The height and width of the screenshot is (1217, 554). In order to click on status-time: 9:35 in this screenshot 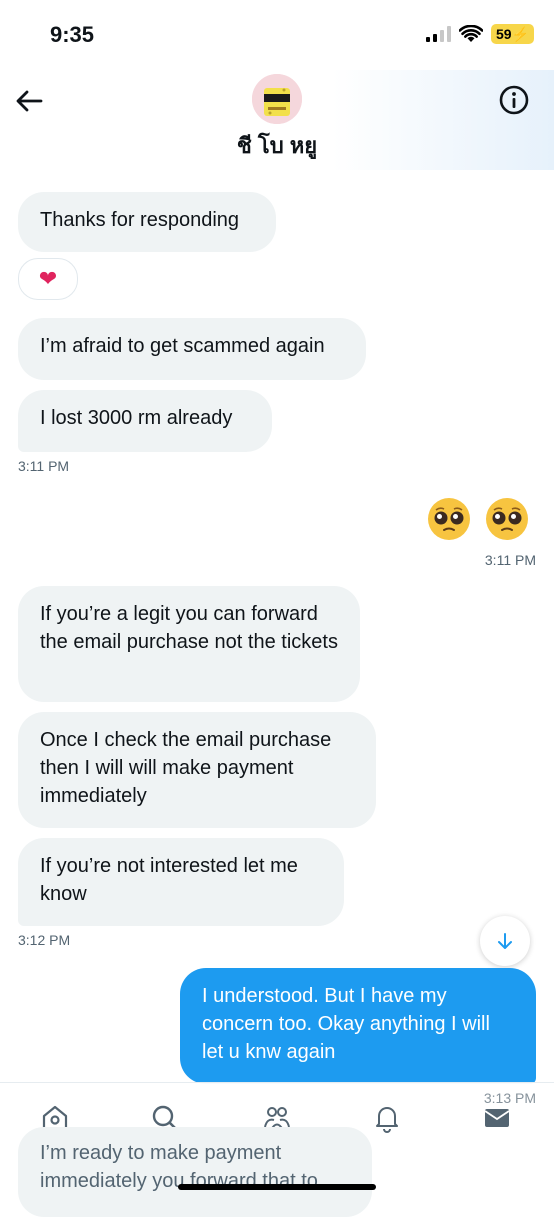, I will do `click(72, 34)`.